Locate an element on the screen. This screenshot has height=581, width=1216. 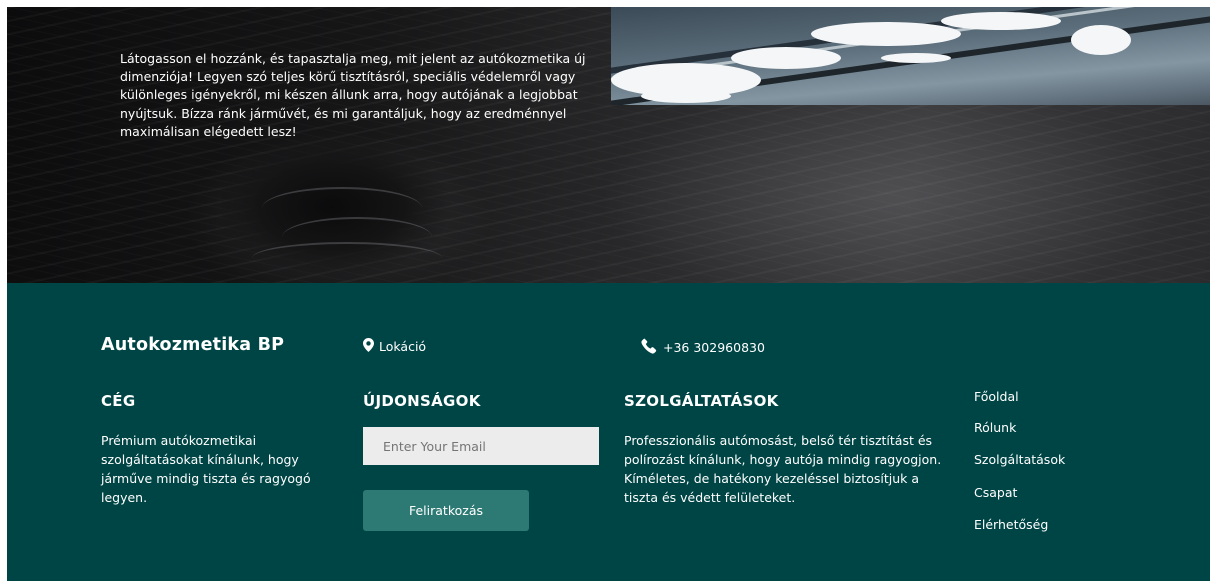
footer-link-services: Szolgáltatások is located at coordinates (1019, 459).